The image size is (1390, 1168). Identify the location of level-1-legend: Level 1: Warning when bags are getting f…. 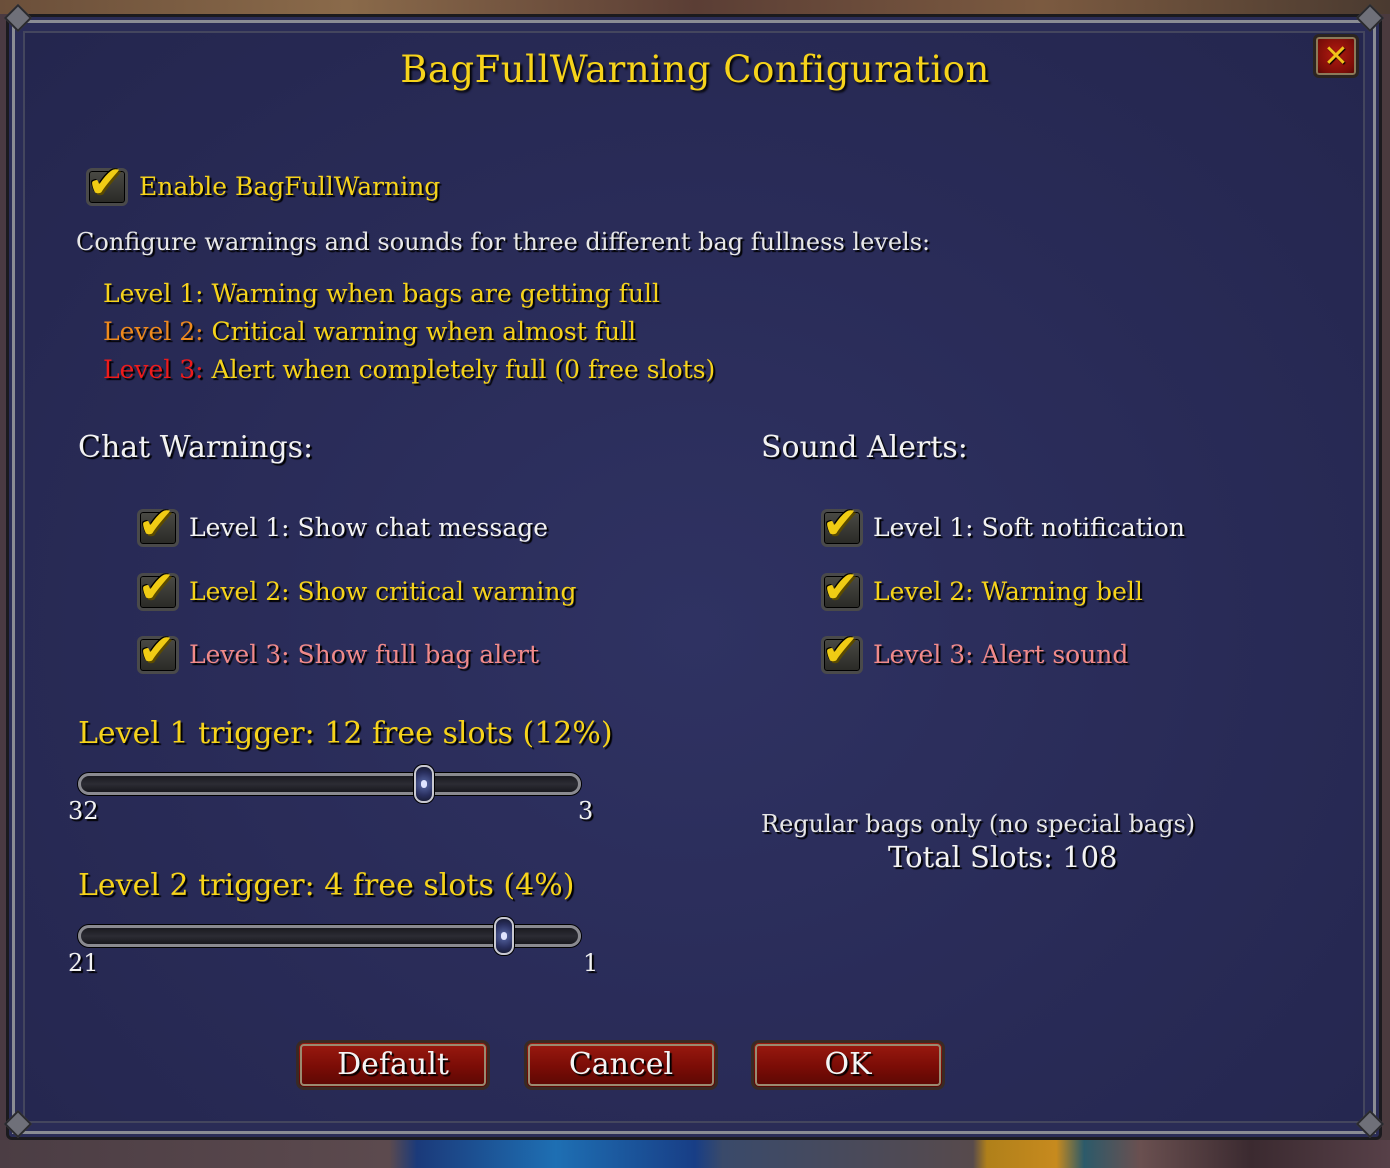
(381, 293).